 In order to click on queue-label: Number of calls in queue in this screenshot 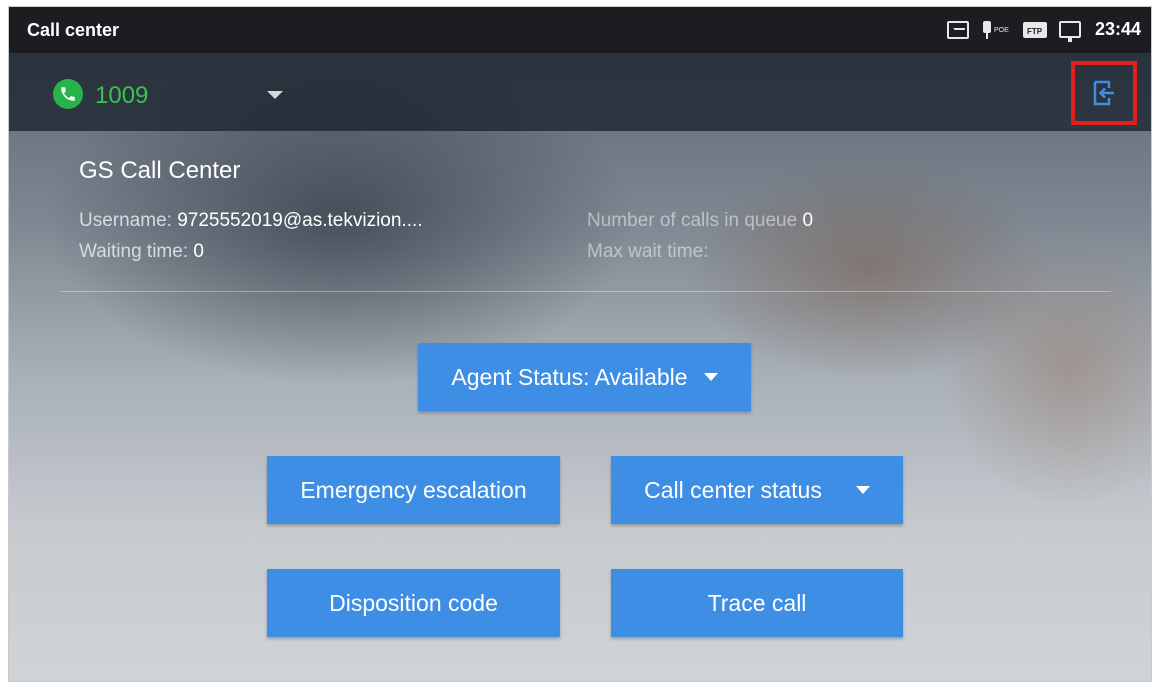, I will do `click(695, 220)`.